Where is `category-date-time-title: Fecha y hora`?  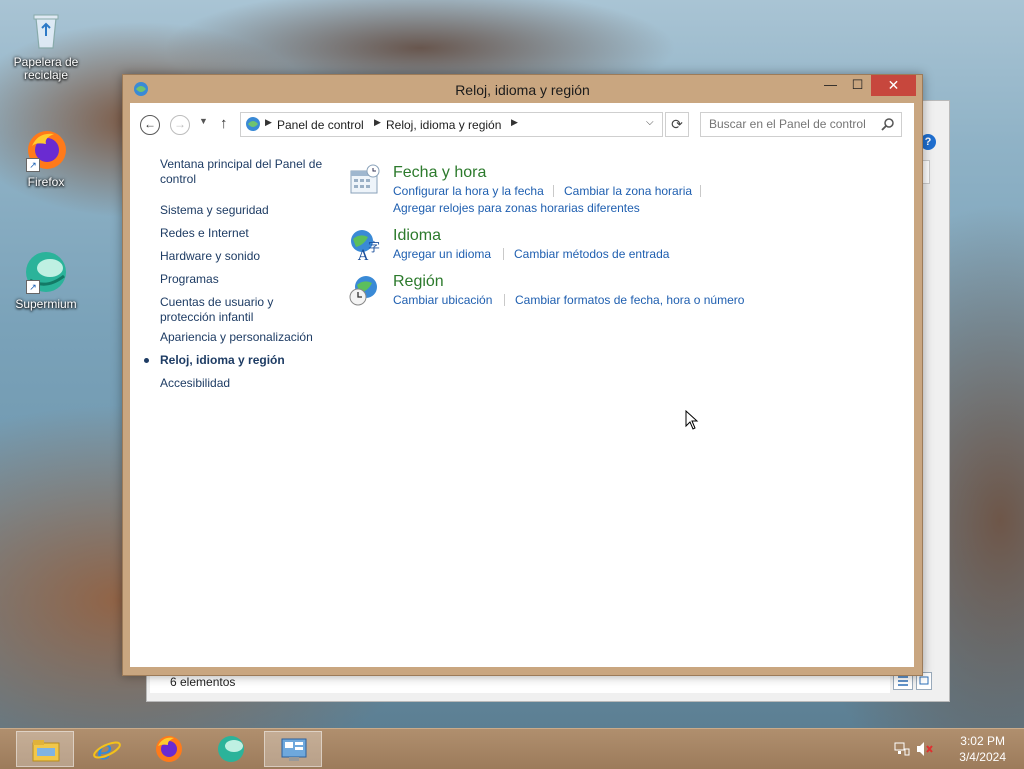 category-date-time-title: Fecha y hora is located at coordinates (439, 173).